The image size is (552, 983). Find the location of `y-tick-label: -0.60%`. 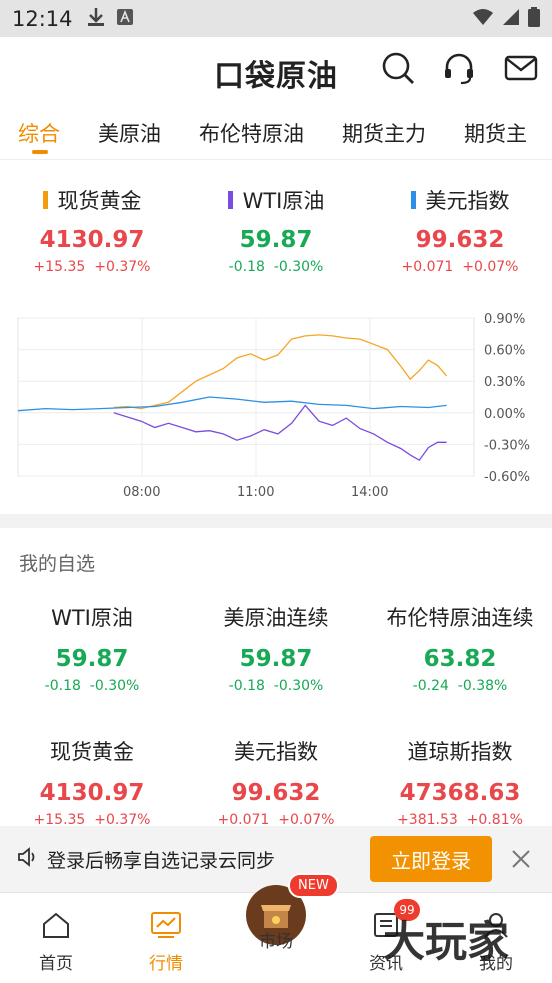

y-tick-label: -0.60% is located at coordinates (507, 477).